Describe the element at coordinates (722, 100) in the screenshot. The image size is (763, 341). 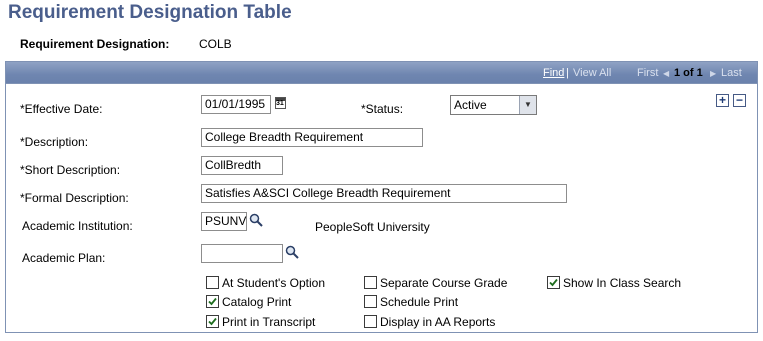
I see `add-row-plus-icon: +` at that location.